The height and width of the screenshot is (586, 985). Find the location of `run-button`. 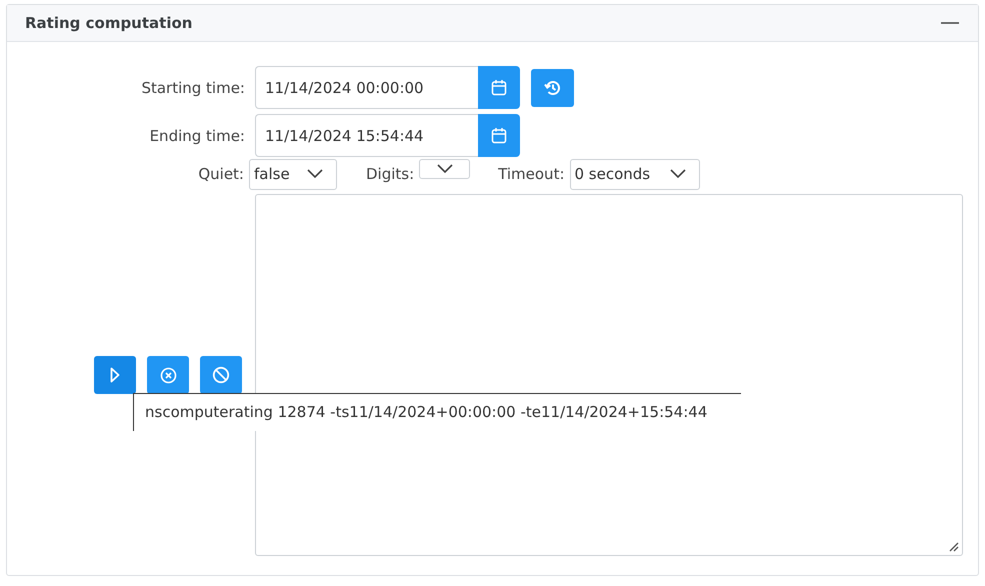

run-button is located at coordinates (115, 375).